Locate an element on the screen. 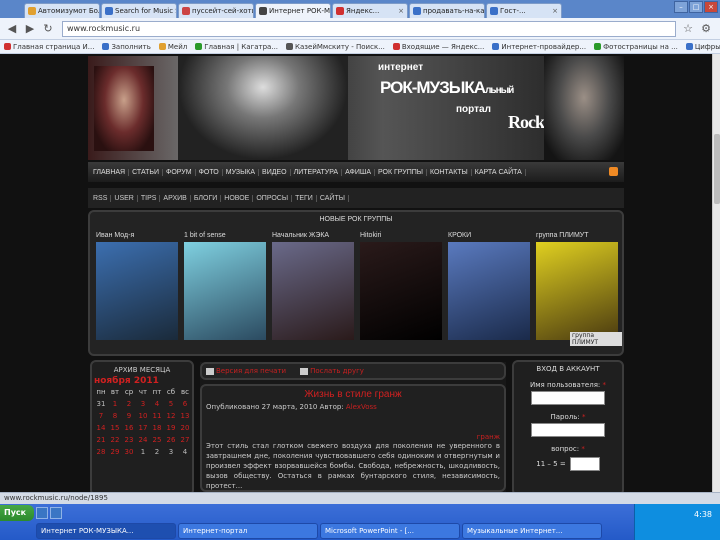  band-name: Начальник ЖЭКА is located at coordinates (315, 235).